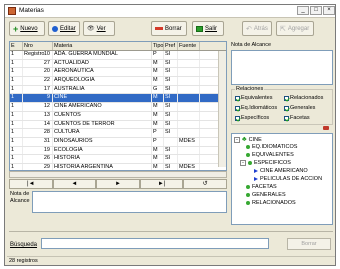 The image size is (340, 269). I want to click on title-bar: Materias _ □ ×, so click(170, 11).